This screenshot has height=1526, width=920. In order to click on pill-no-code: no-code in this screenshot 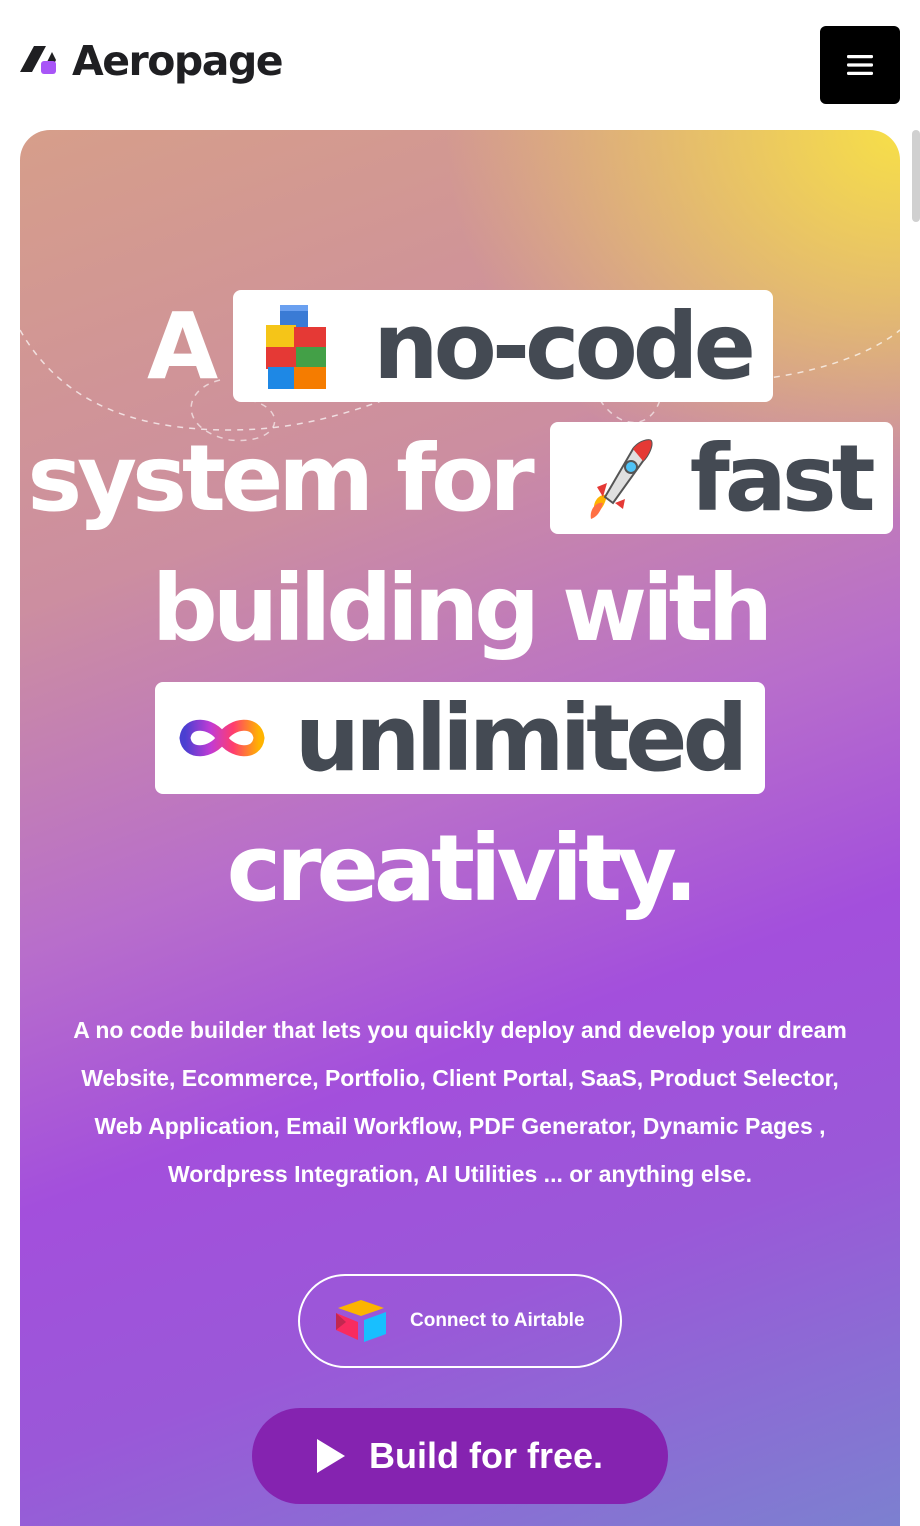, I will do `click(503, 346)`.